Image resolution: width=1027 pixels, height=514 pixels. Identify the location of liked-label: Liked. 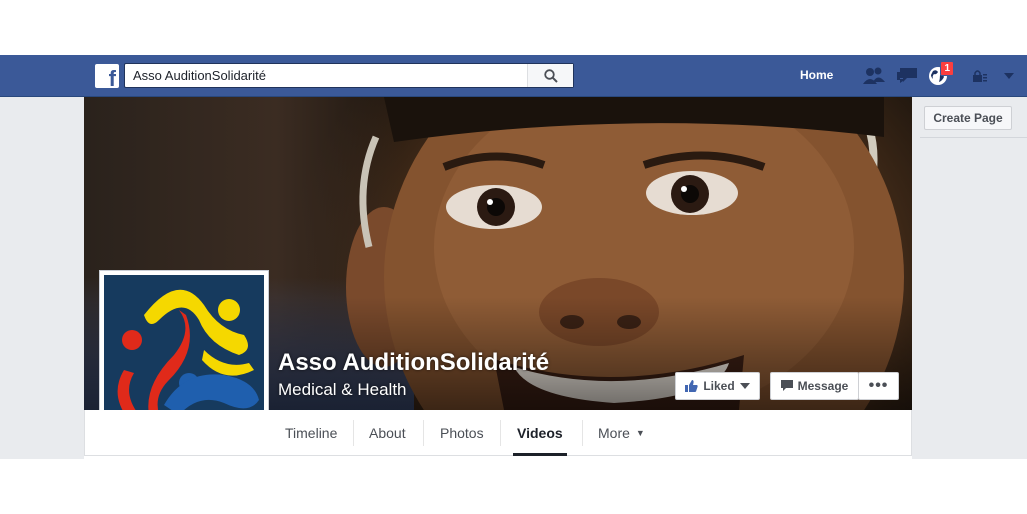
(719, 386).